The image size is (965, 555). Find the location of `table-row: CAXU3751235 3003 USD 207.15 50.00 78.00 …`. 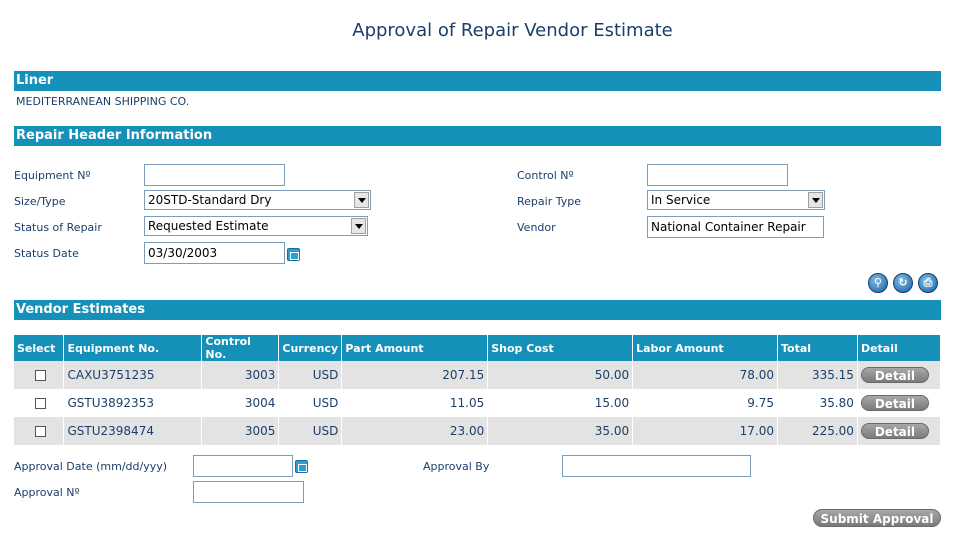

table-row: CAXU3751235 3003 USD 207.15 50.00 78.00 … is located at coordinates (478, 375).